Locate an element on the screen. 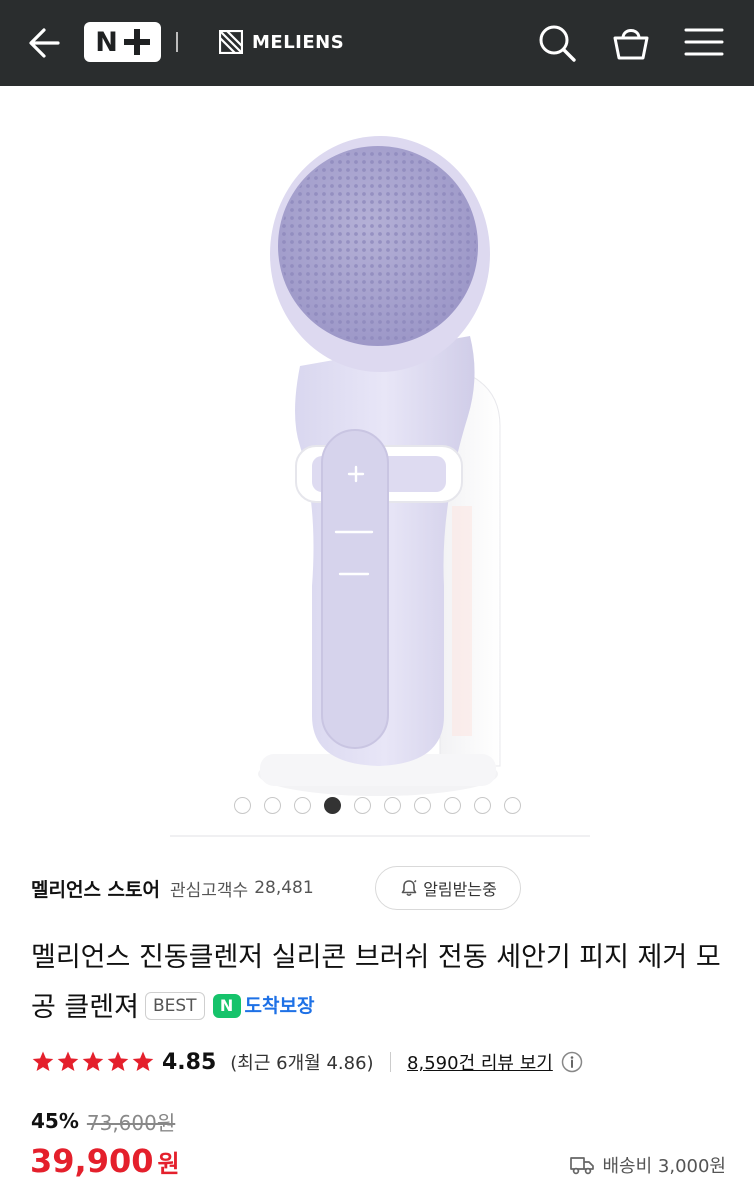  currency-unit: 원 is located at coordinates (168, 1164).